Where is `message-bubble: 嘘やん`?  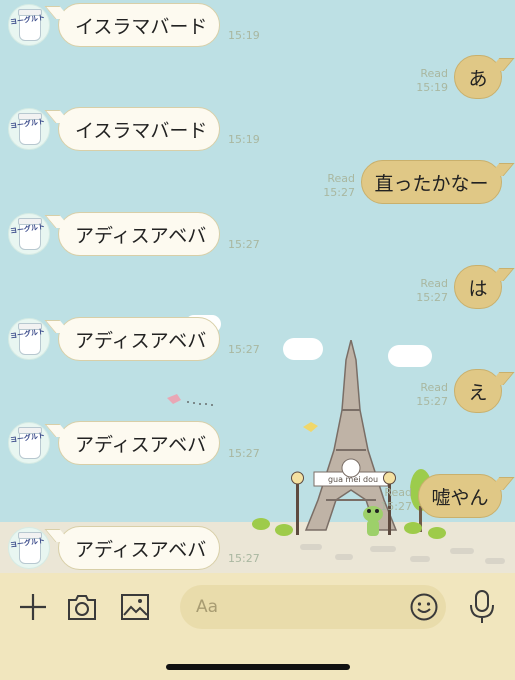
message-bubble: 嘘やん is located at coordinates (460, 496).